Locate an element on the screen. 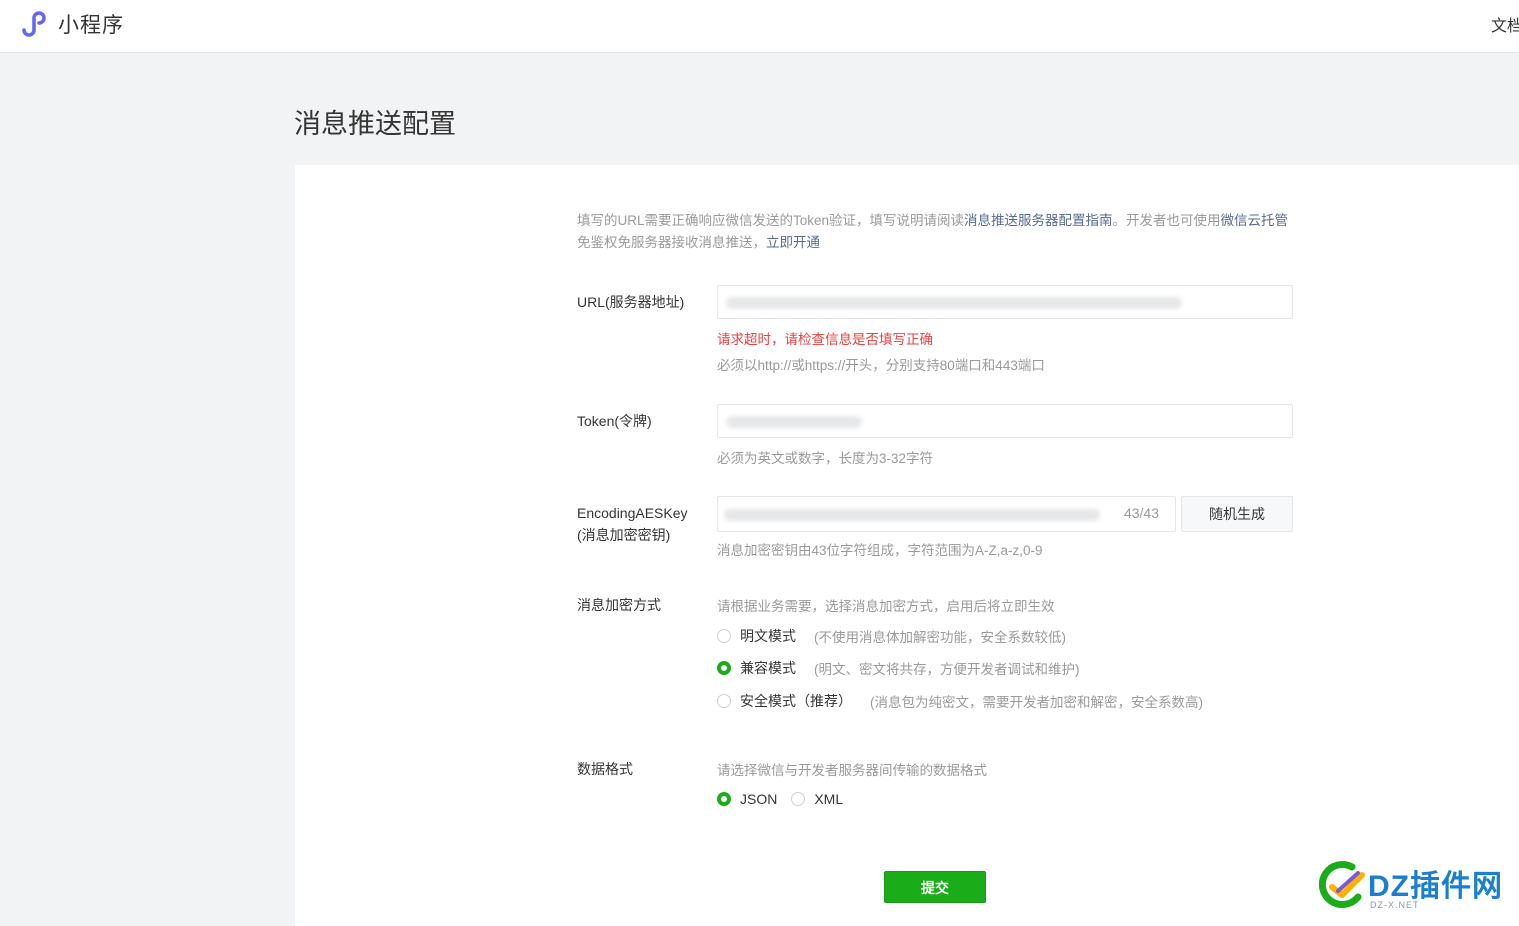  watermark-subtext: DZ-X.NET is located at coordinates (1395, 905).